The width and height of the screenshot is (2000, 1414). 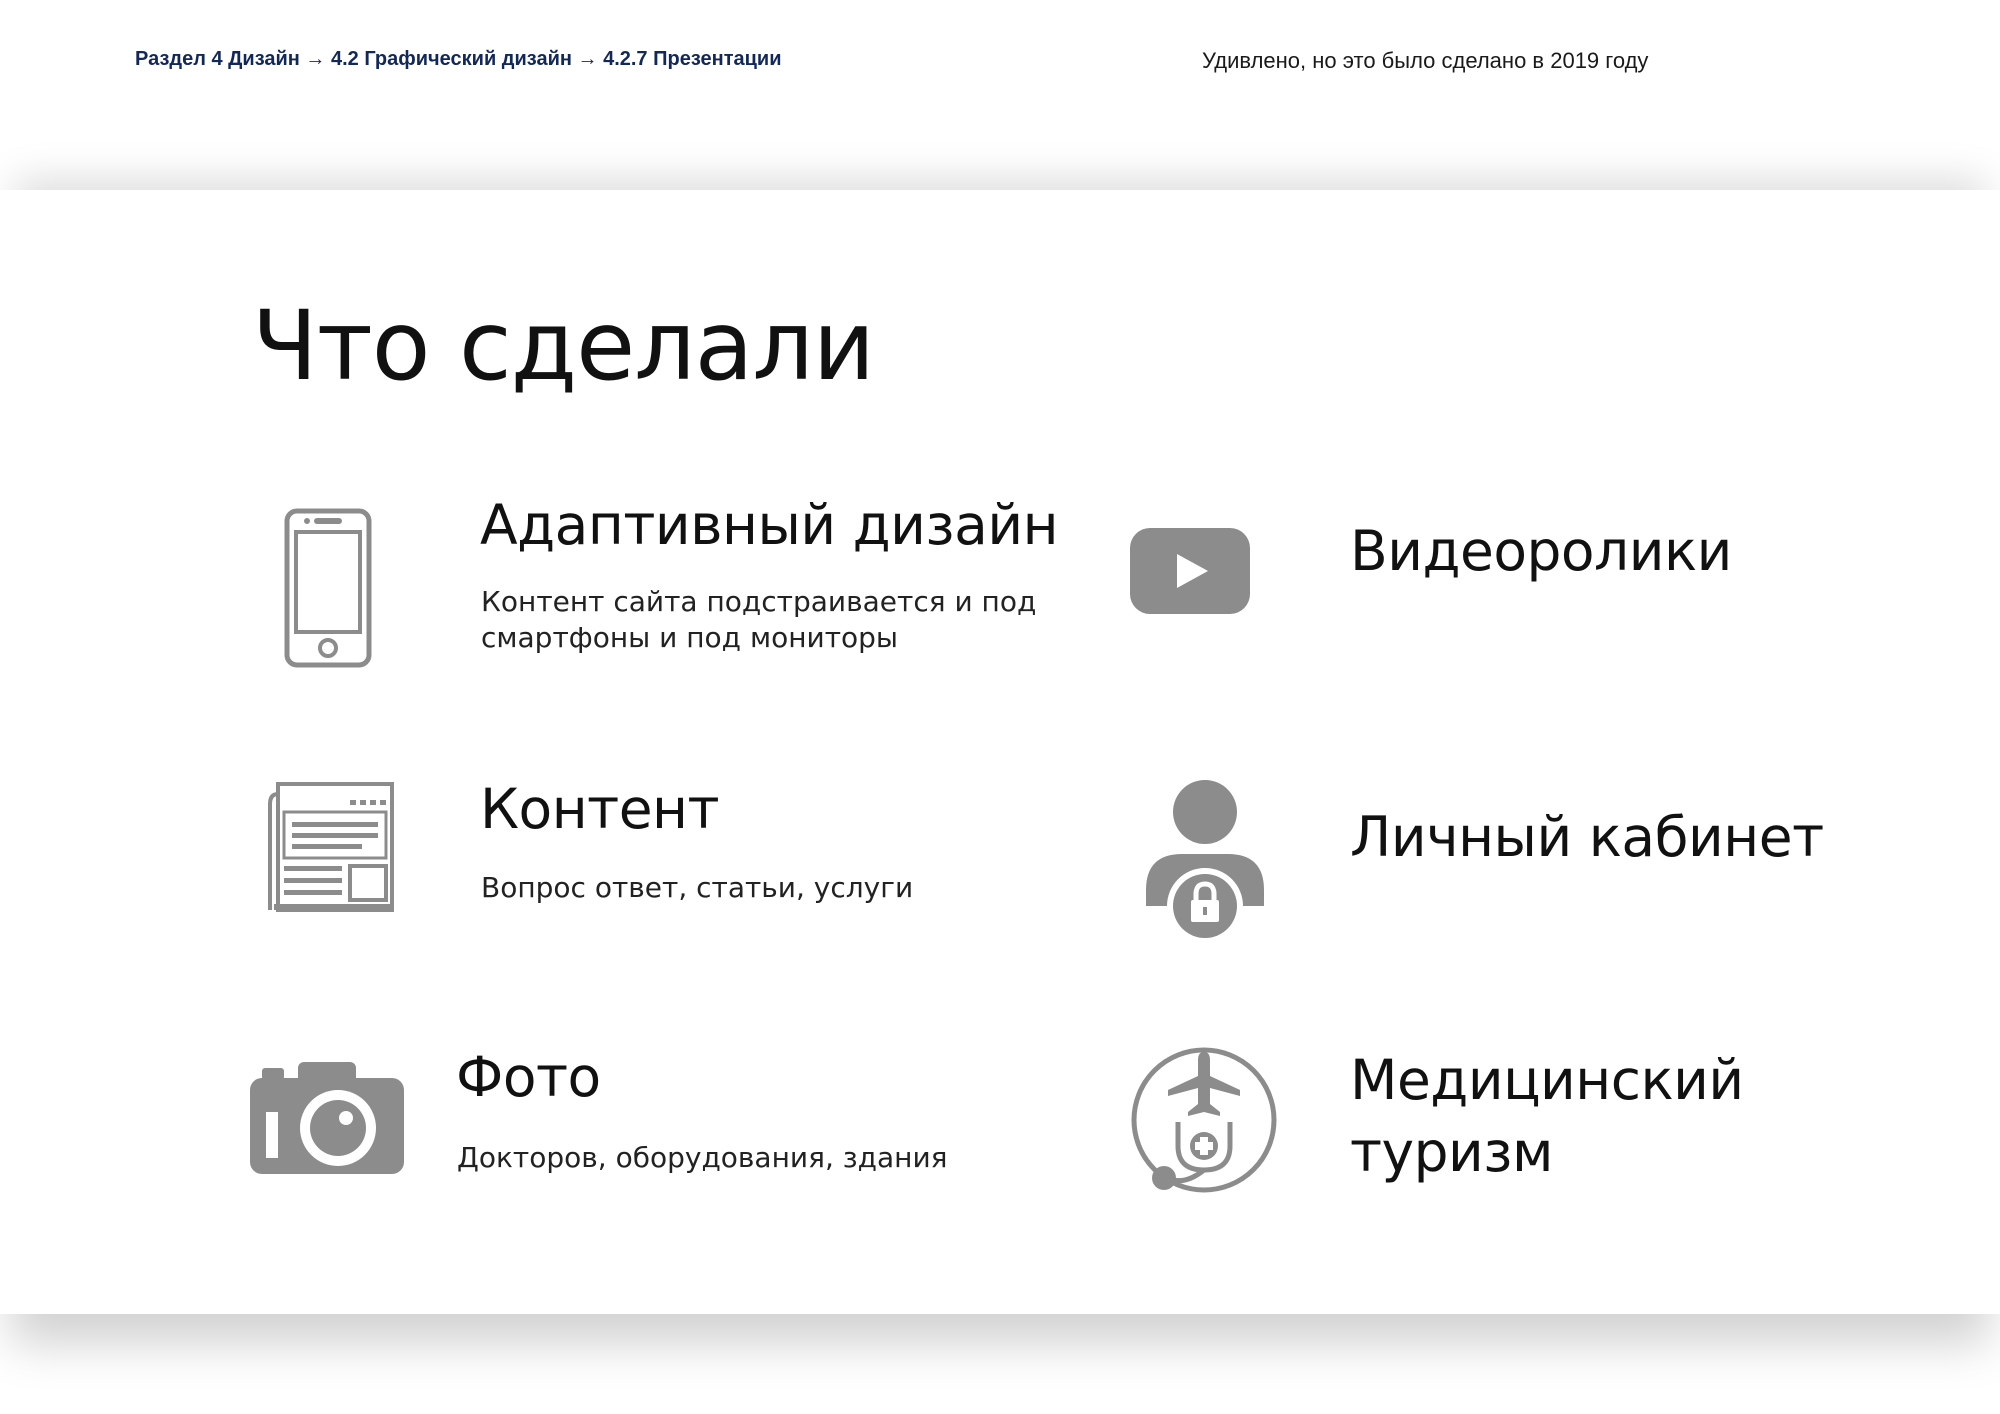 What do you see at coordinates (1541, 551) in the screenshot?
I see `item-title-video: Видеоролики` at bounding box center [1541, 551].